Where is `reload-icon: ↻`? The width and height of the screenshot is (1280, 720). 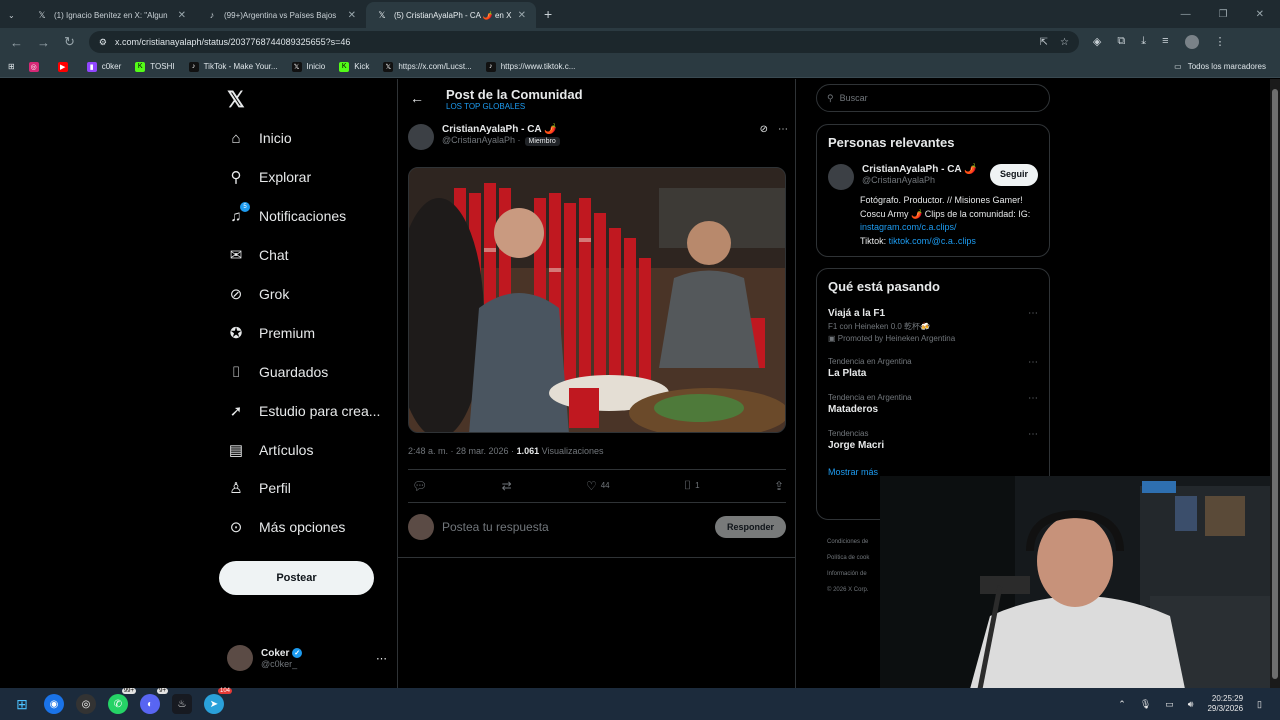
reload-icon: ↻ is located at coordinates (69, 42).